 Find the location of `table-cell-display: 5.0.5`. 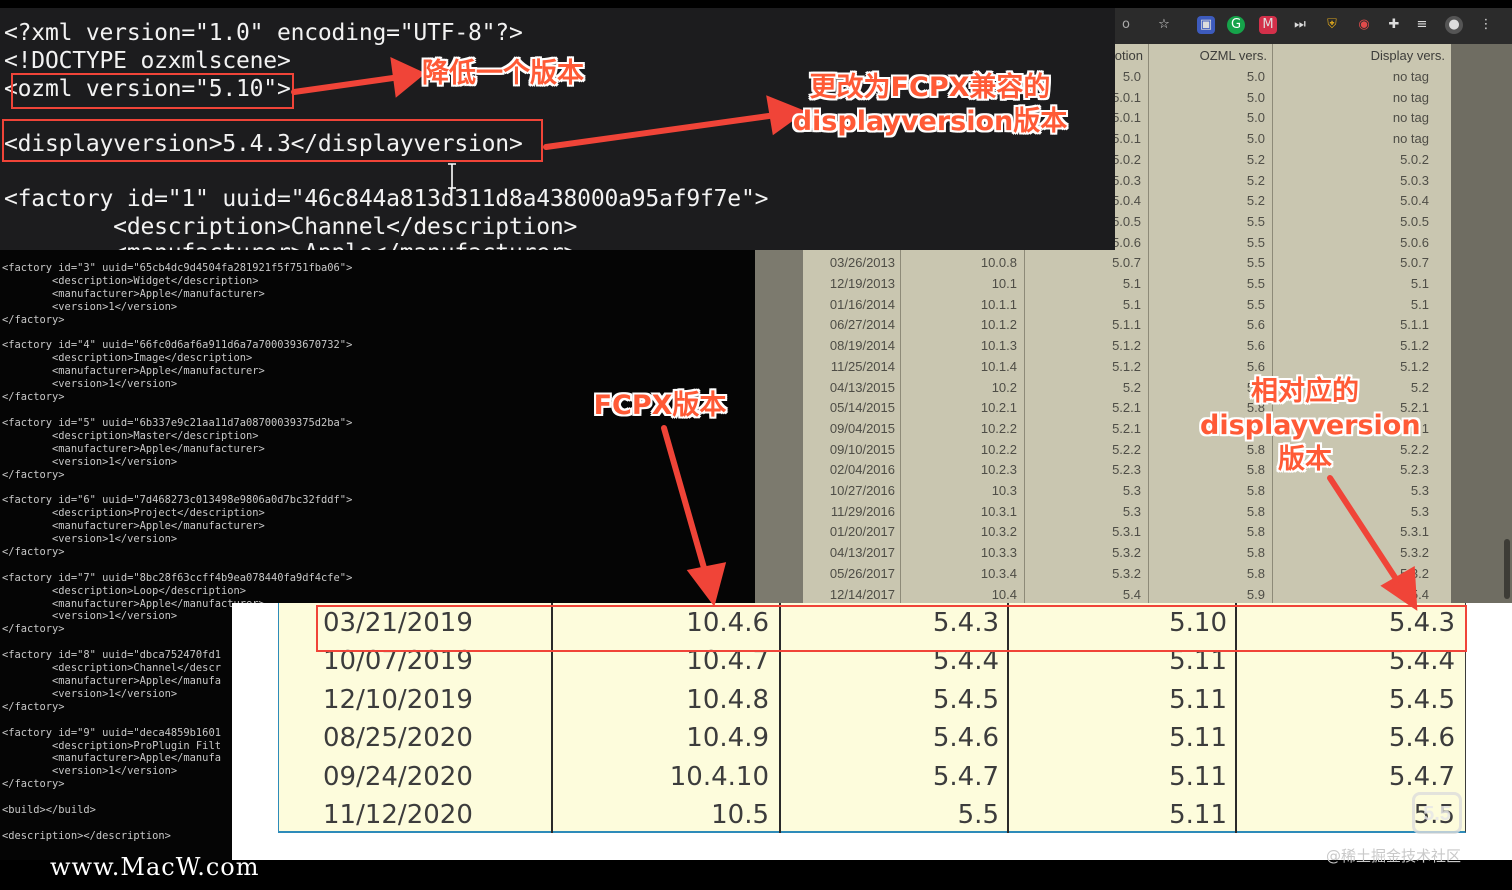

table-cell-display: 5.0.5 is located at coordinates (1414, 221).